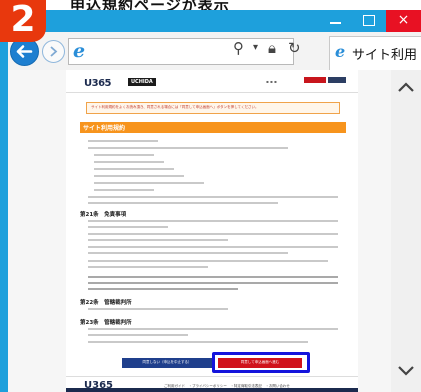  Describe the element at coordinates (340, 51) in the screenshot. I see `tab-ie-icon: e` at that location.